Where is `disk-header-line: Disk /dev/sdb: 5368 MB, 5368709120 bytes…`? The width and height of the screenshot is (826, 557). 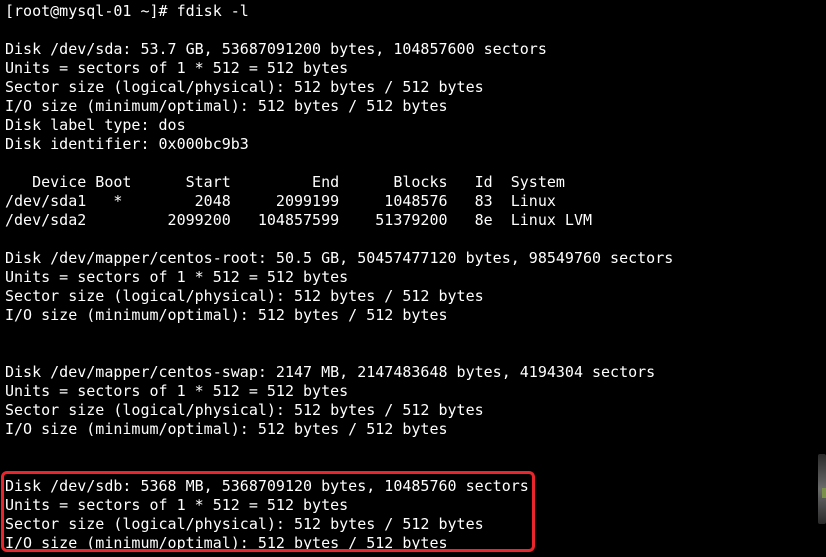
disk-header-line: Disk /dev/sdb: 5368 MB, 5368709120 bytes… is located at coordinates (267, 486).